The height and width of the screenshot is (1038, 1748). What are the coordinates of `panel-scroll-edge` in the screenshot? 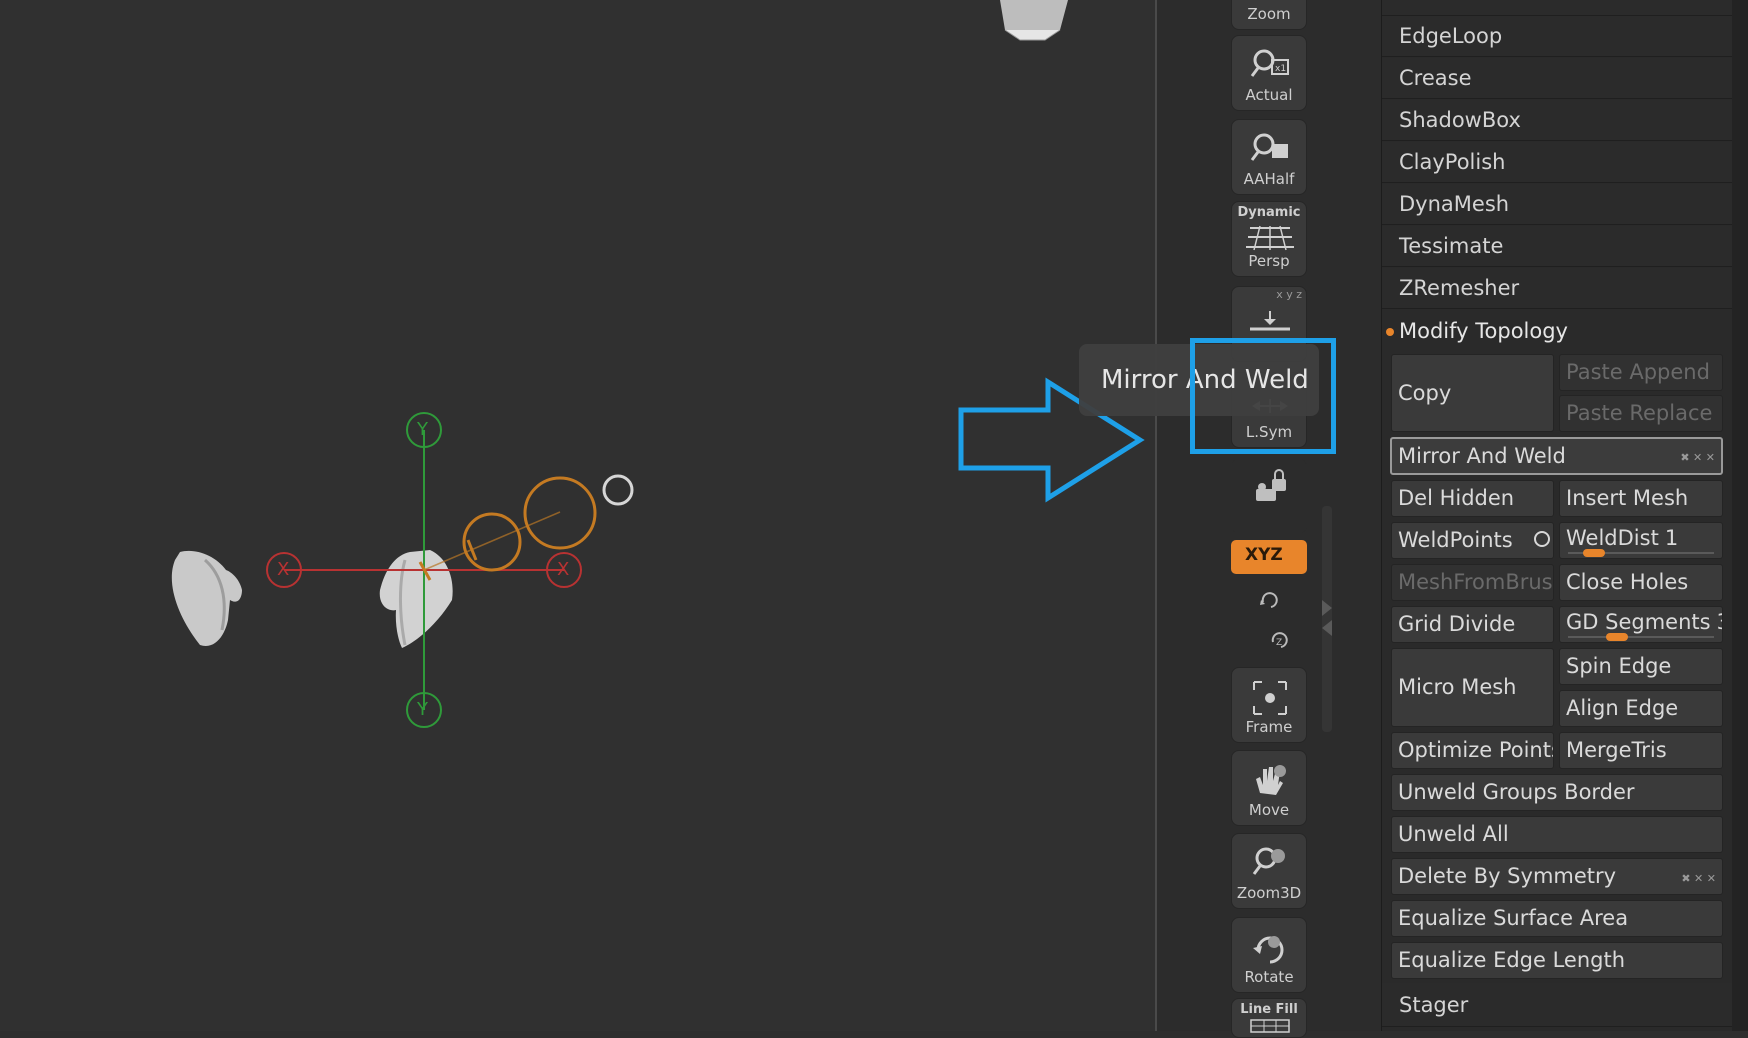 It's located at (1740, 515).